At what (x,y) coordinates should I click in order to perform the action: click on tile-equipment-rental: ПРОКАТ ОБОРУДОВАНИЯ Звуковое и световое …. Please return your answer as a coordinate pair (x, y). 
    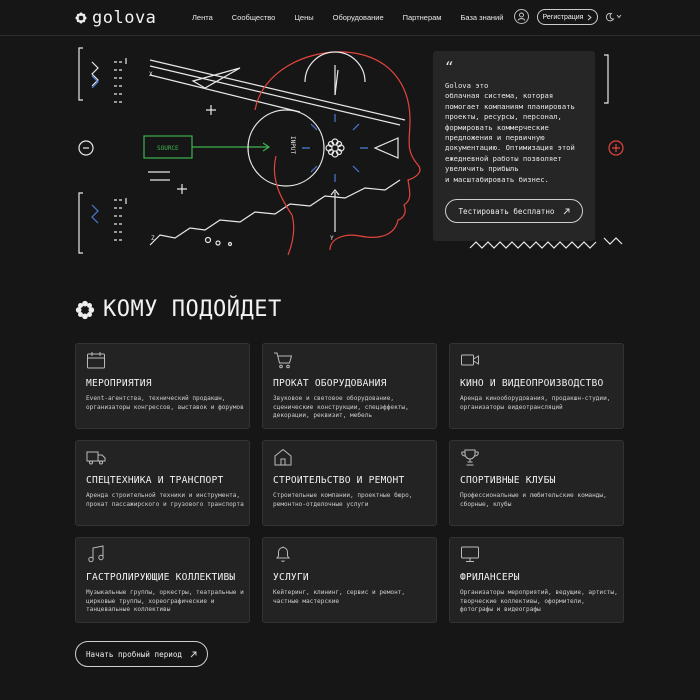
    Looking at the image, I should click on (349, 386).